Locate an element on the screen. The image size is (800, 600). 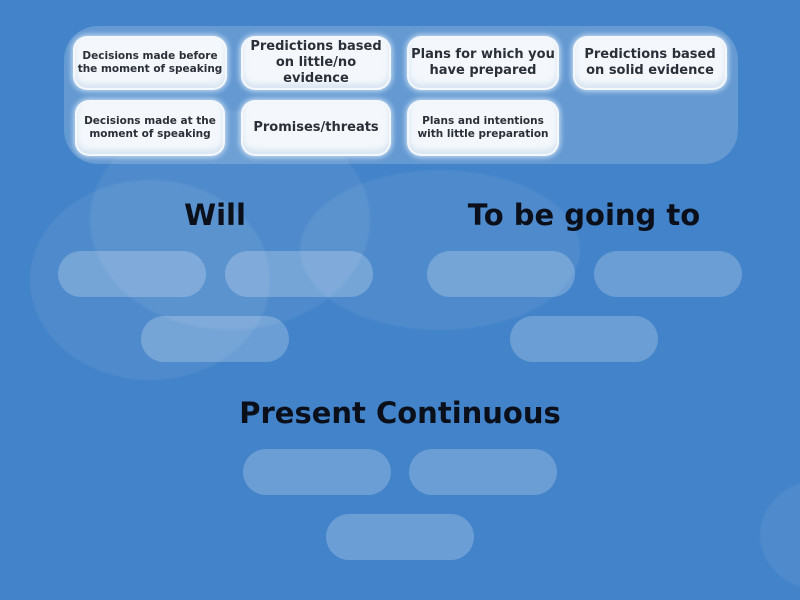
draggable-card: Decisions made at the moment of speaking is located at coordinates (150, 128).